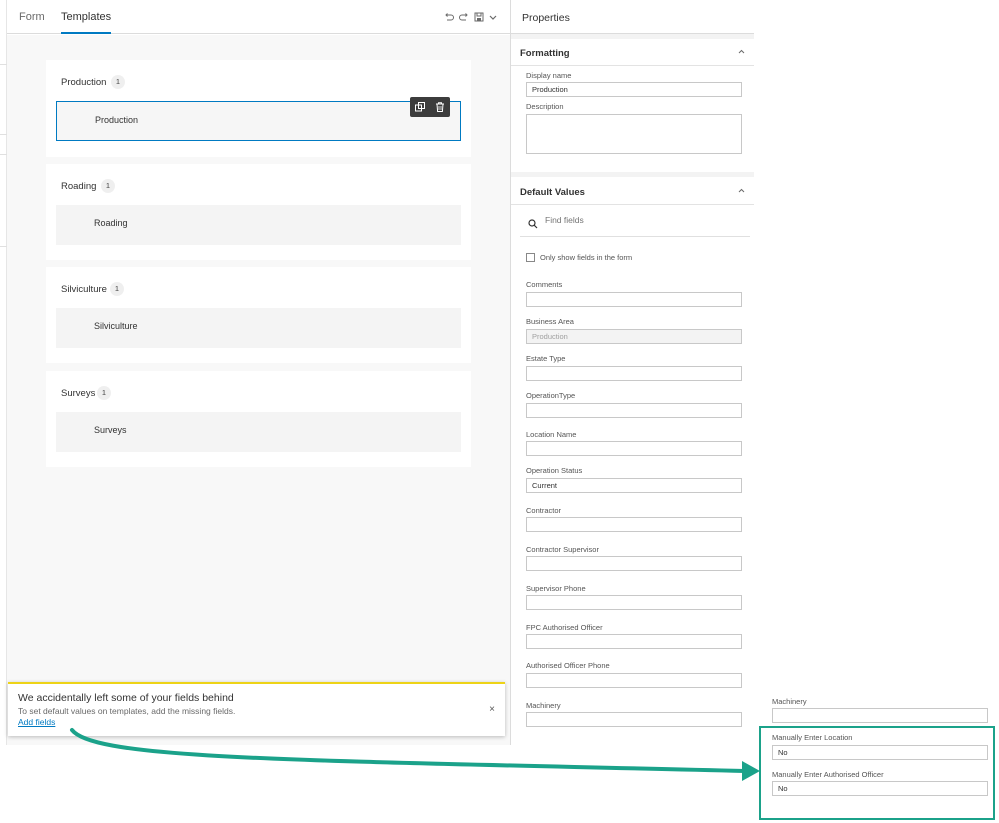 The image size is (999, 823). I want to click on description-label: Description, so click(545, 106).